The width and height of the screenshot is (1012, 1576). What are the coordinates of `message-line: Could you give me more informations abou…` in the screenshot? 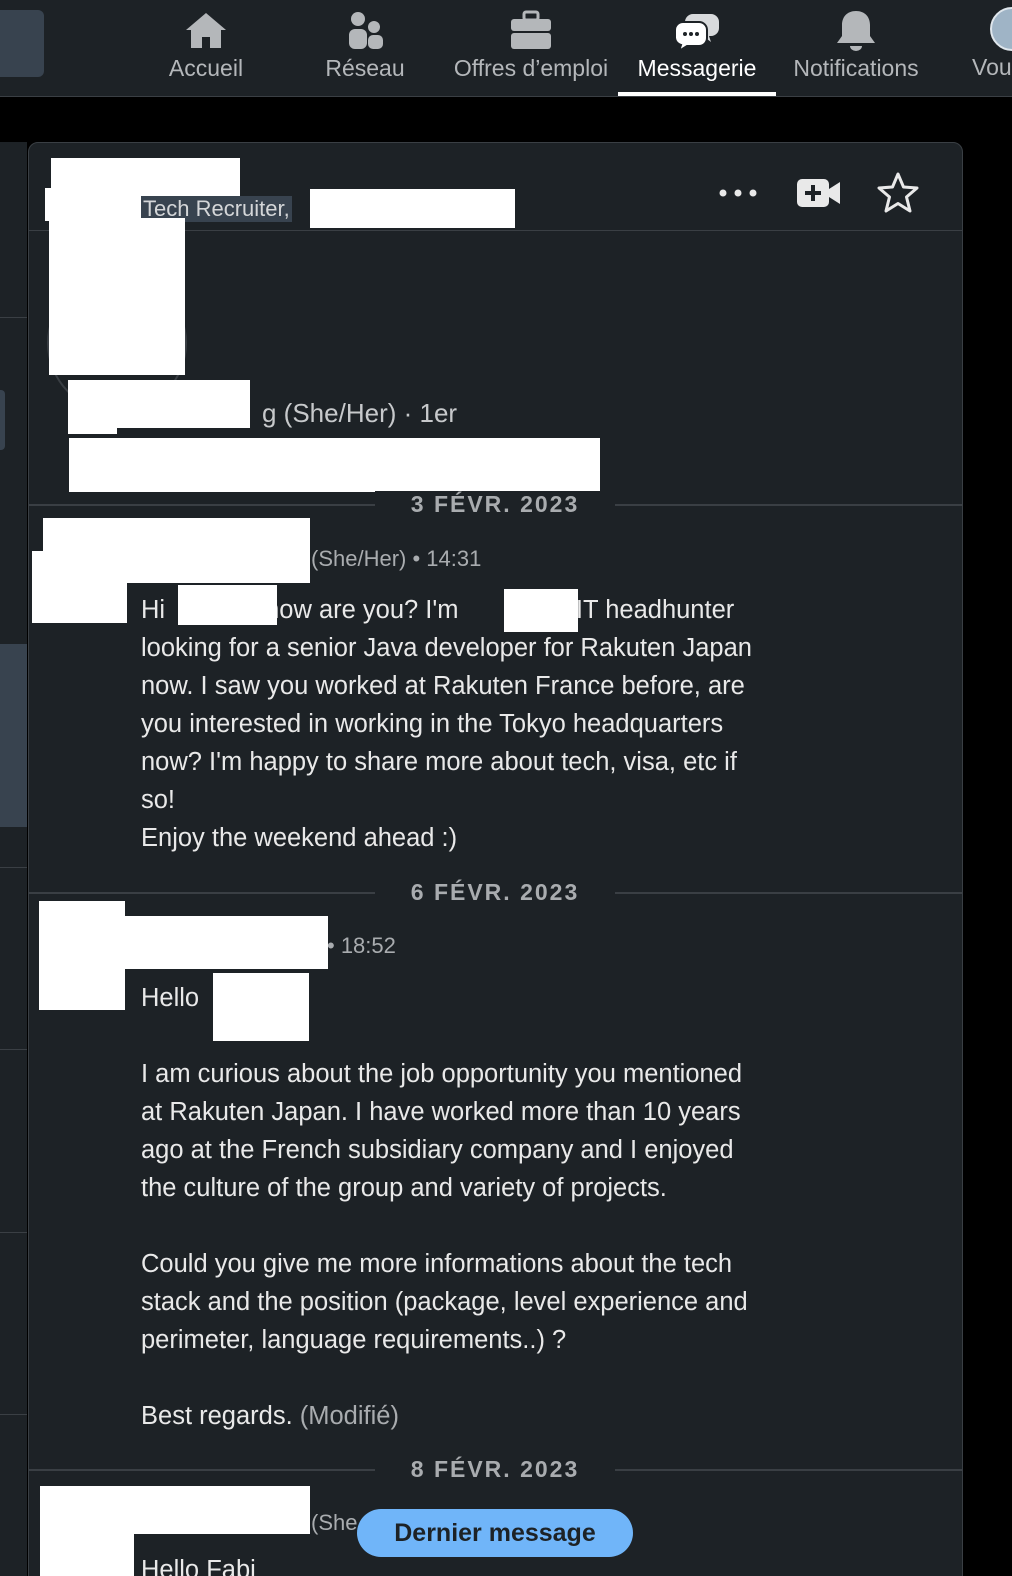 It's located at (437, 1264).